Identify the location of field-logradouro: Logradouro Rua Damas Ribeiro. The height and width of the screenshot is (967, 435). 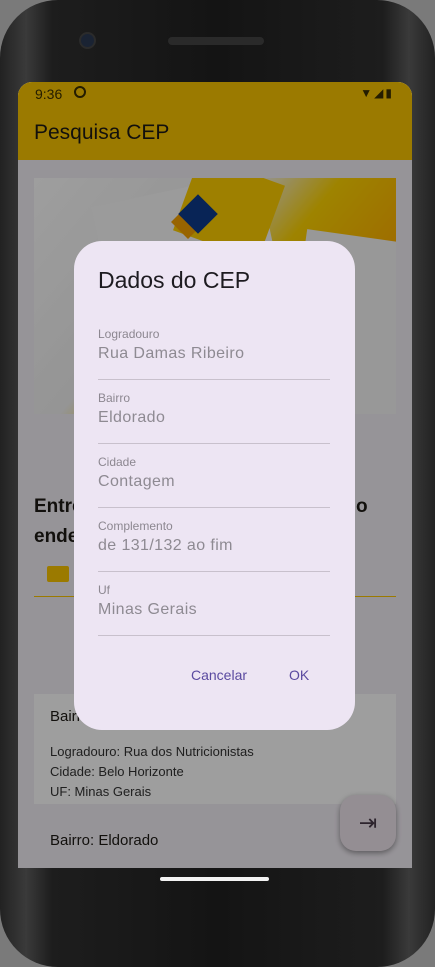
(214, 353).